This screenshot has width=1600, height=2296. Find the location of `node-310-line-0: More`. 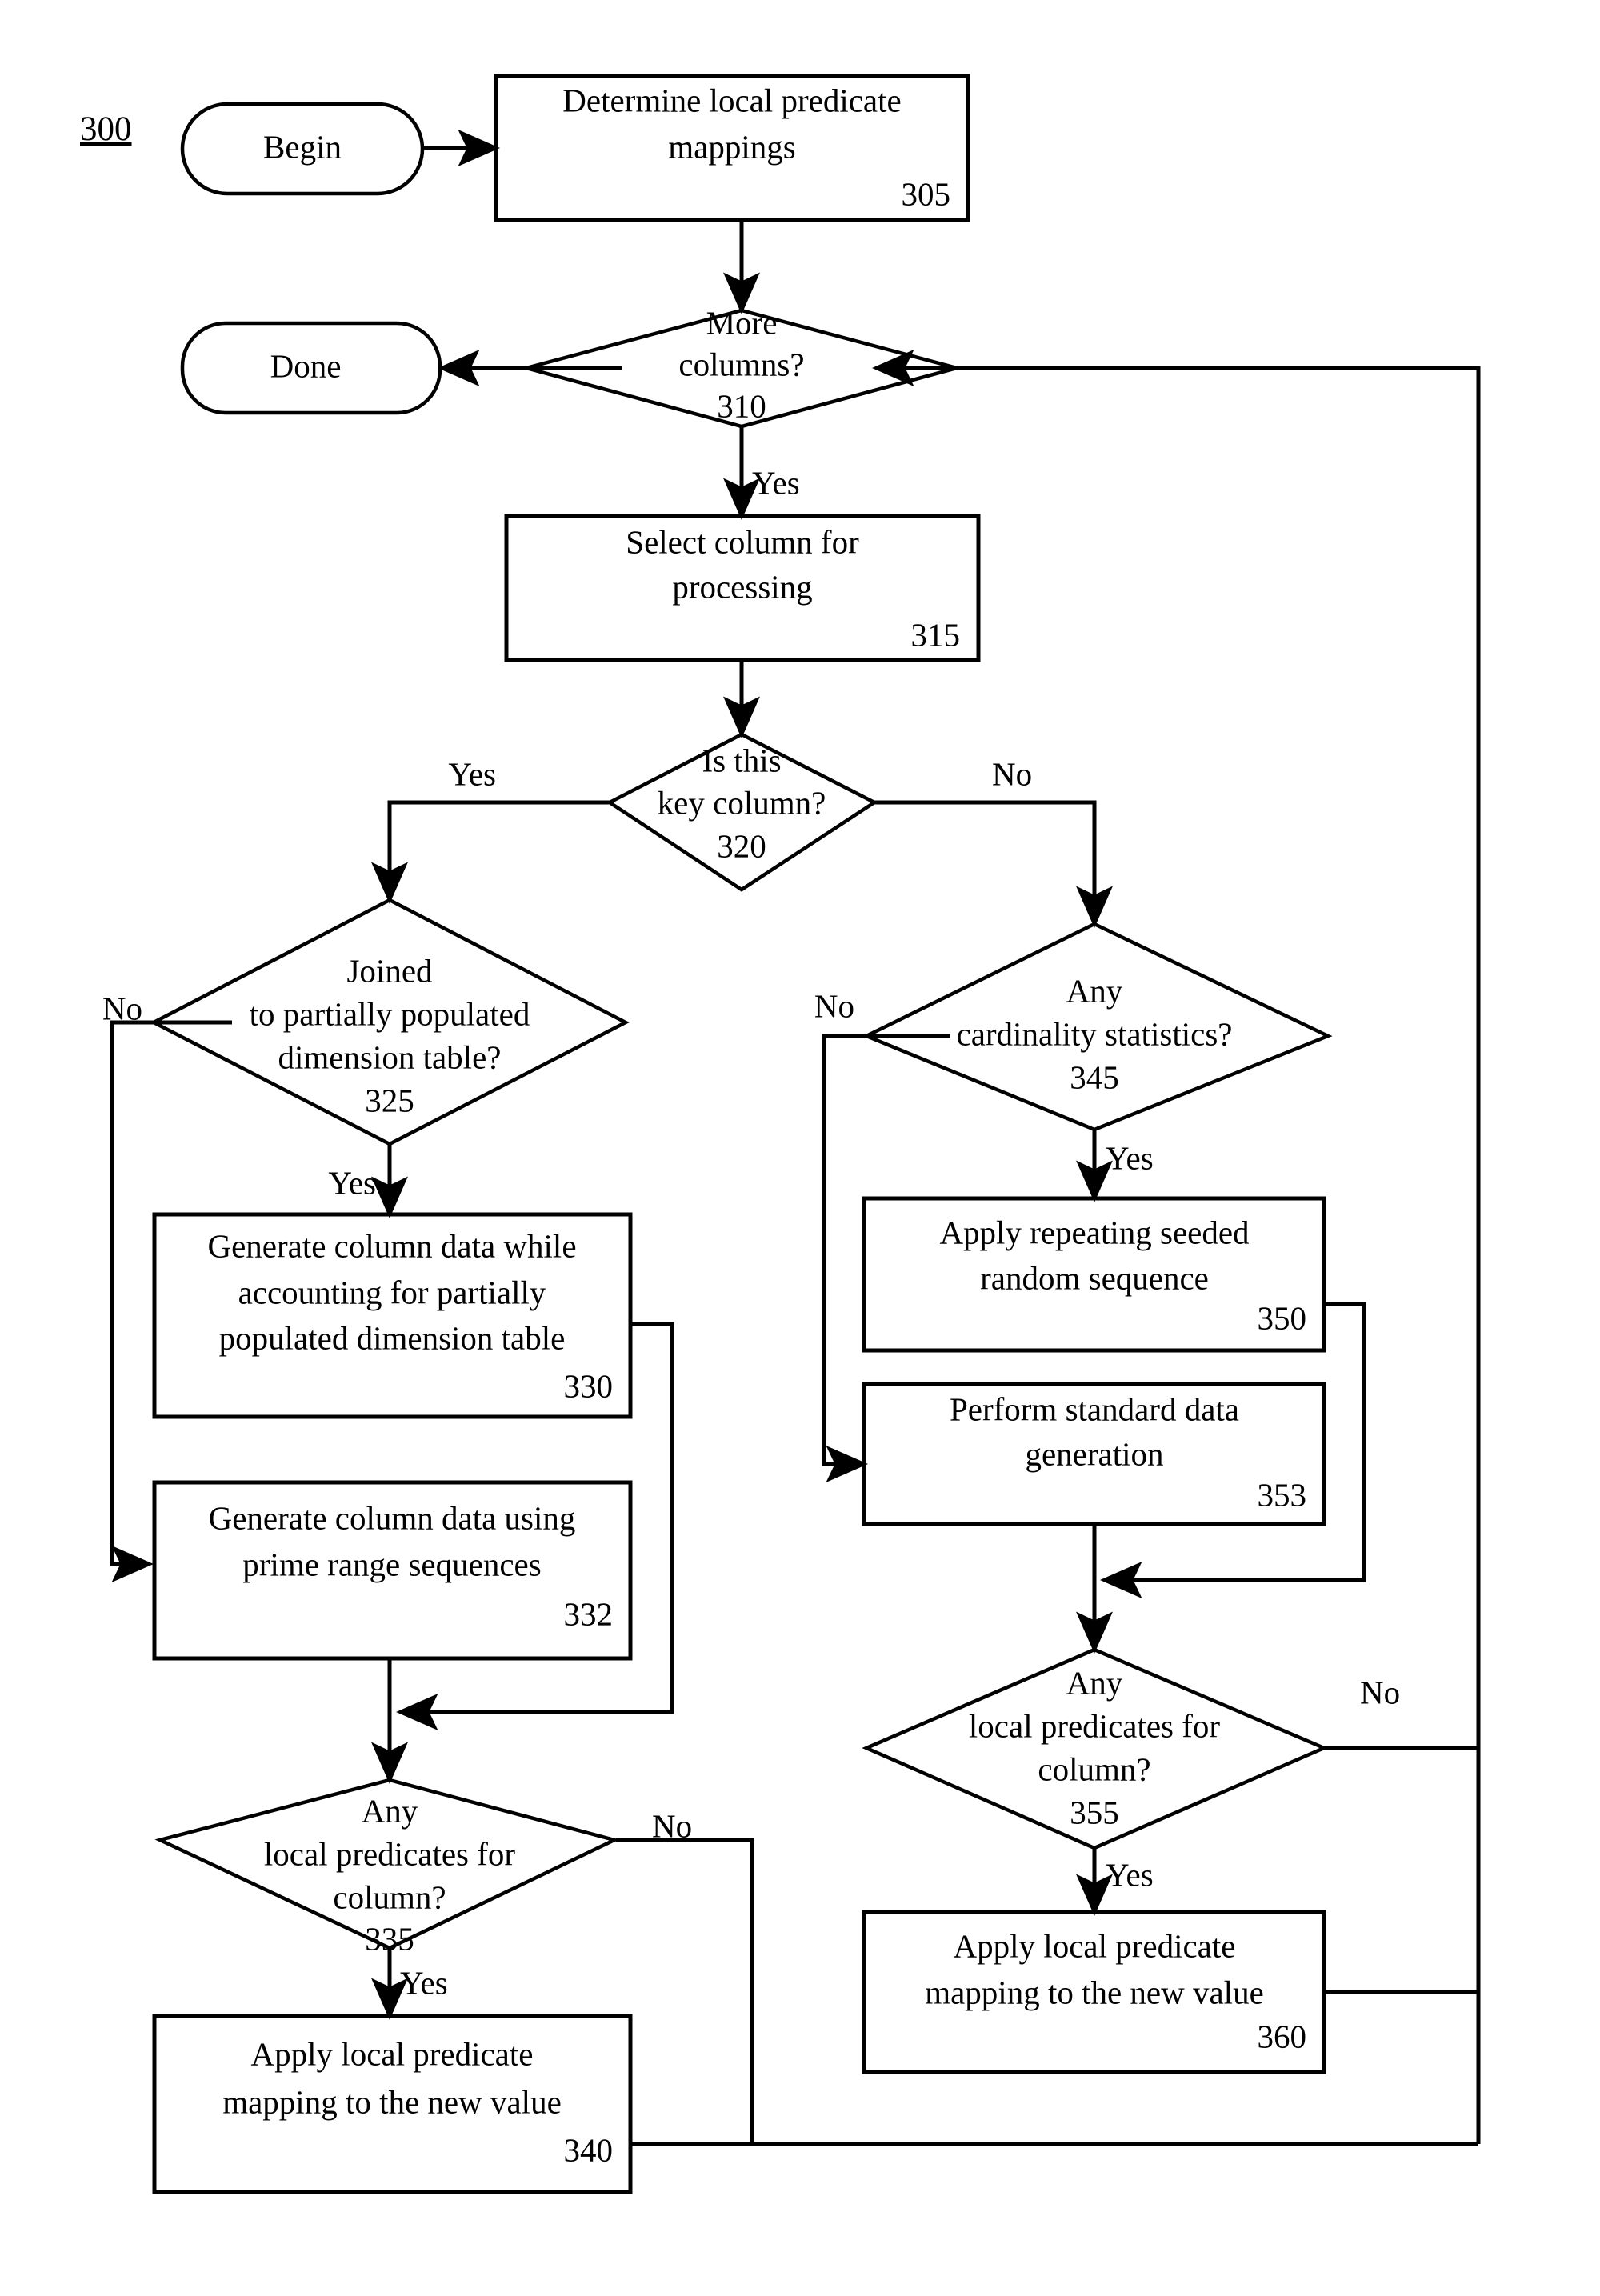

node-310-line-0: More is located at coordinates (742, 322).